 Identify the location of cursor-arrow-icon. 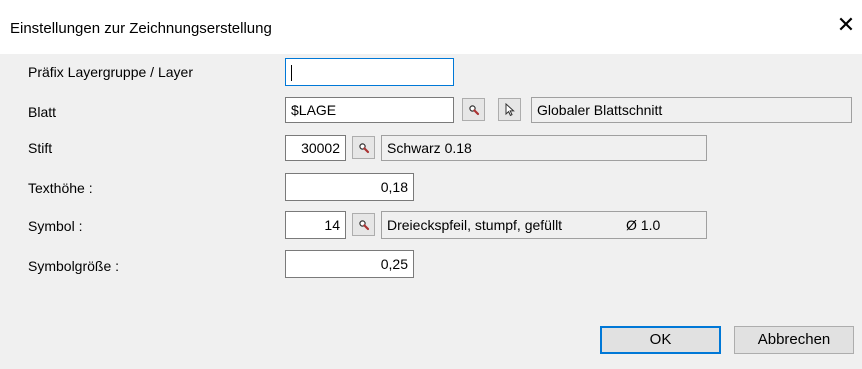
(510, 109).